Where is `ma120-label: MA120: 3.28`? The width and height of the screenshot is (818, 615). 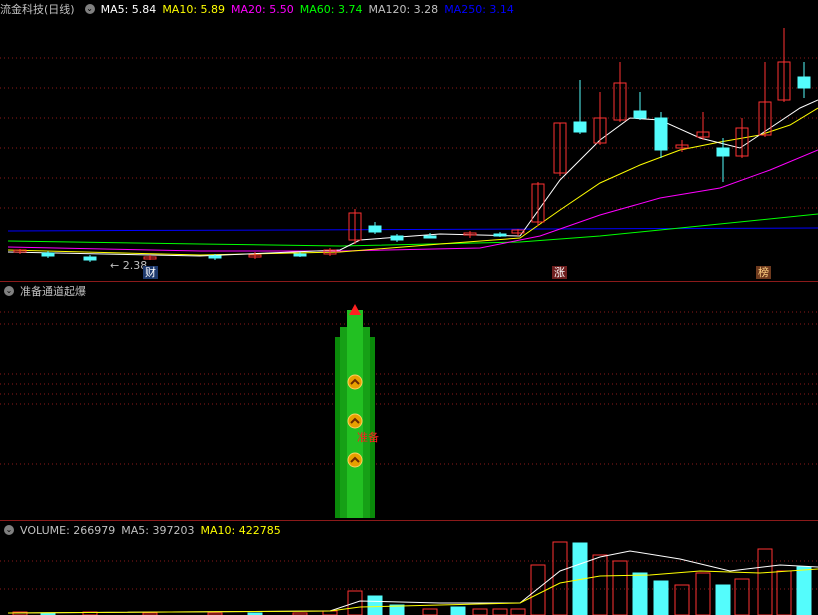
ma120-label: MA120: 3.28 is located at coordinates (403, 9).